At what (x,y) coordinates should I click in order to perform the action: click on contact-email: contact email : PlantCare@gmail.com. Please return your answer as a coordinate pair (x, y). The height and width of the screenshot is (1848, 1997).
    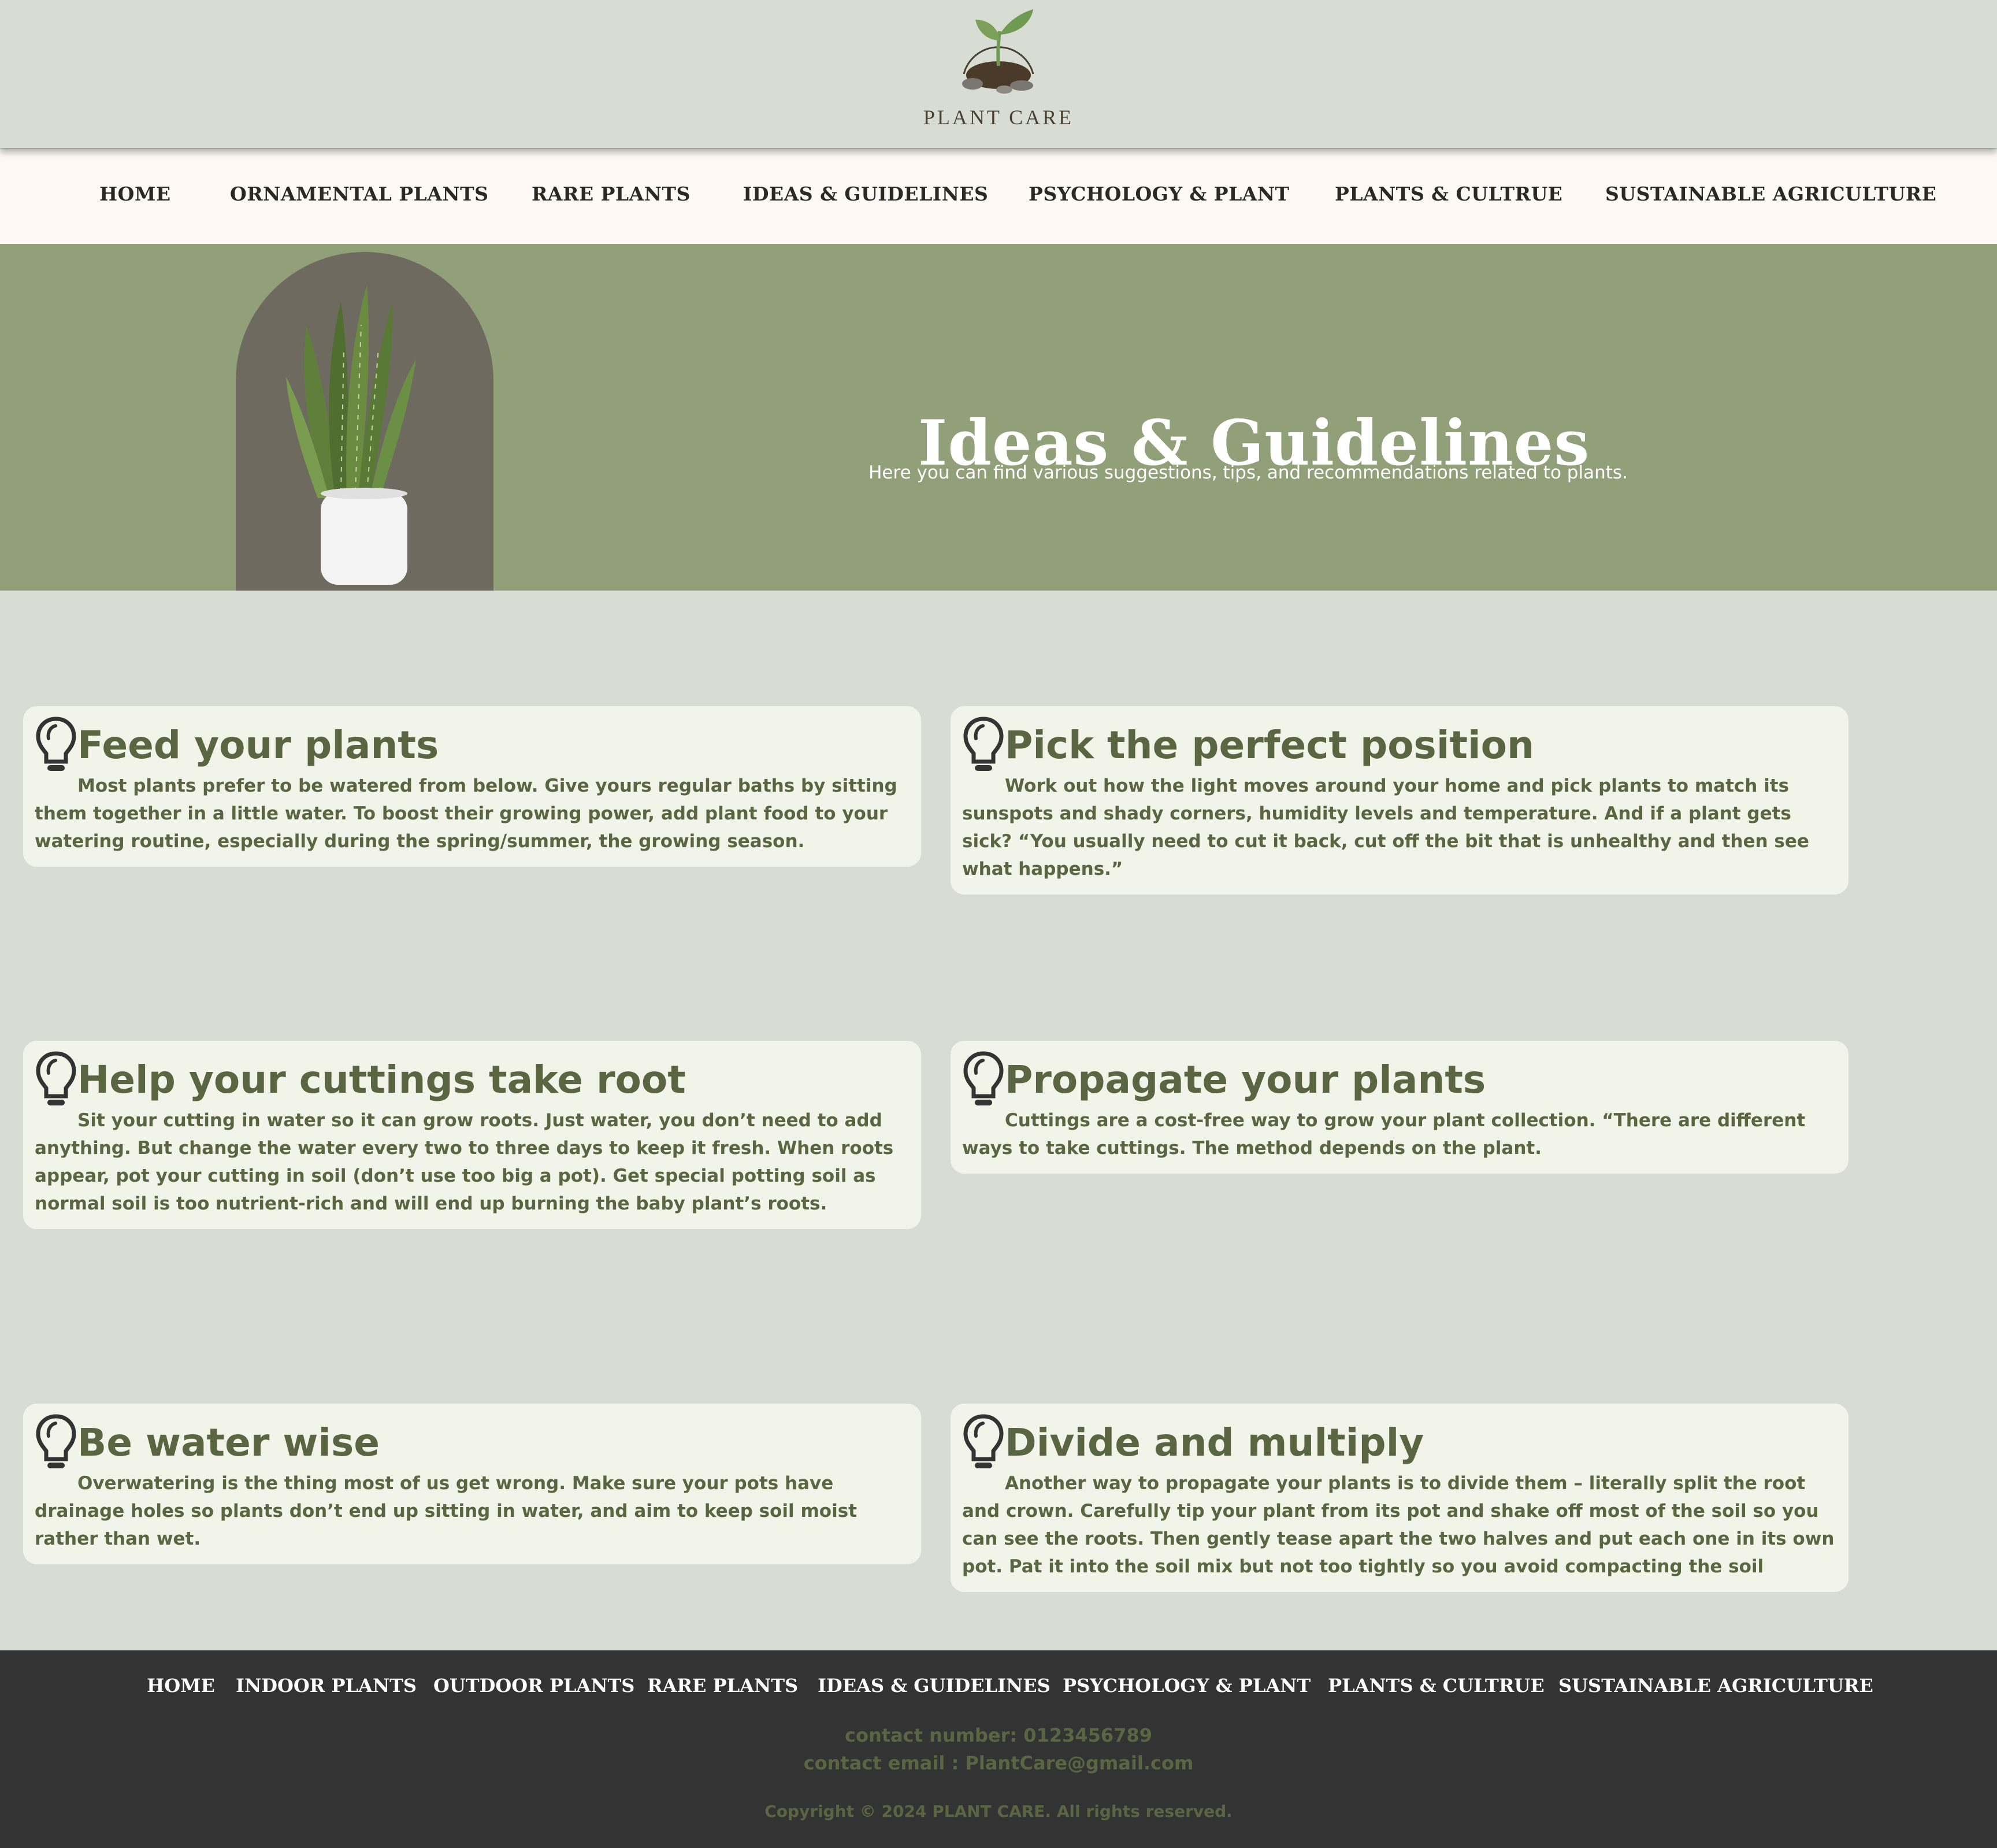
    Looking at the image, I should click on (998, 1763).